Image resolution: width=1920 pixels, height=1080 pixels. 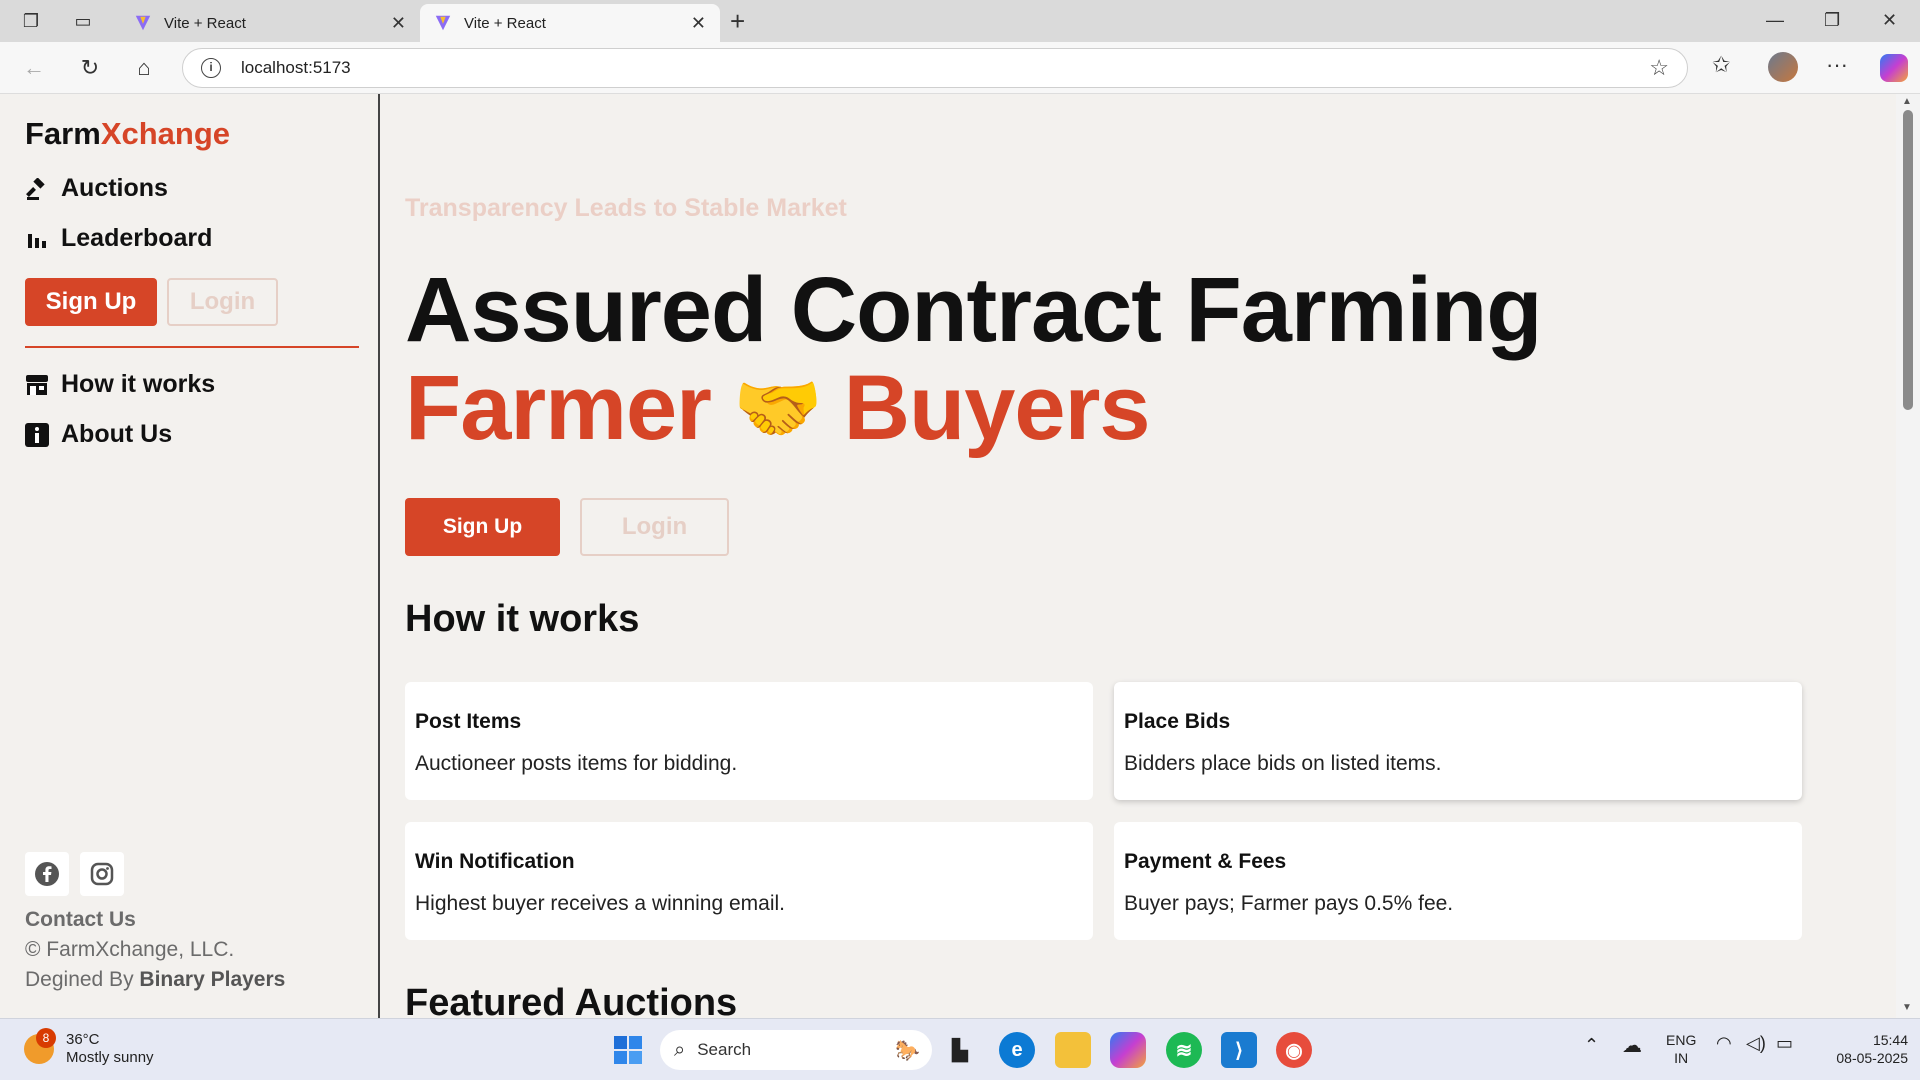 I want to click on browser-tab-active: Vite + React ✕, so click(x=570, y=23).